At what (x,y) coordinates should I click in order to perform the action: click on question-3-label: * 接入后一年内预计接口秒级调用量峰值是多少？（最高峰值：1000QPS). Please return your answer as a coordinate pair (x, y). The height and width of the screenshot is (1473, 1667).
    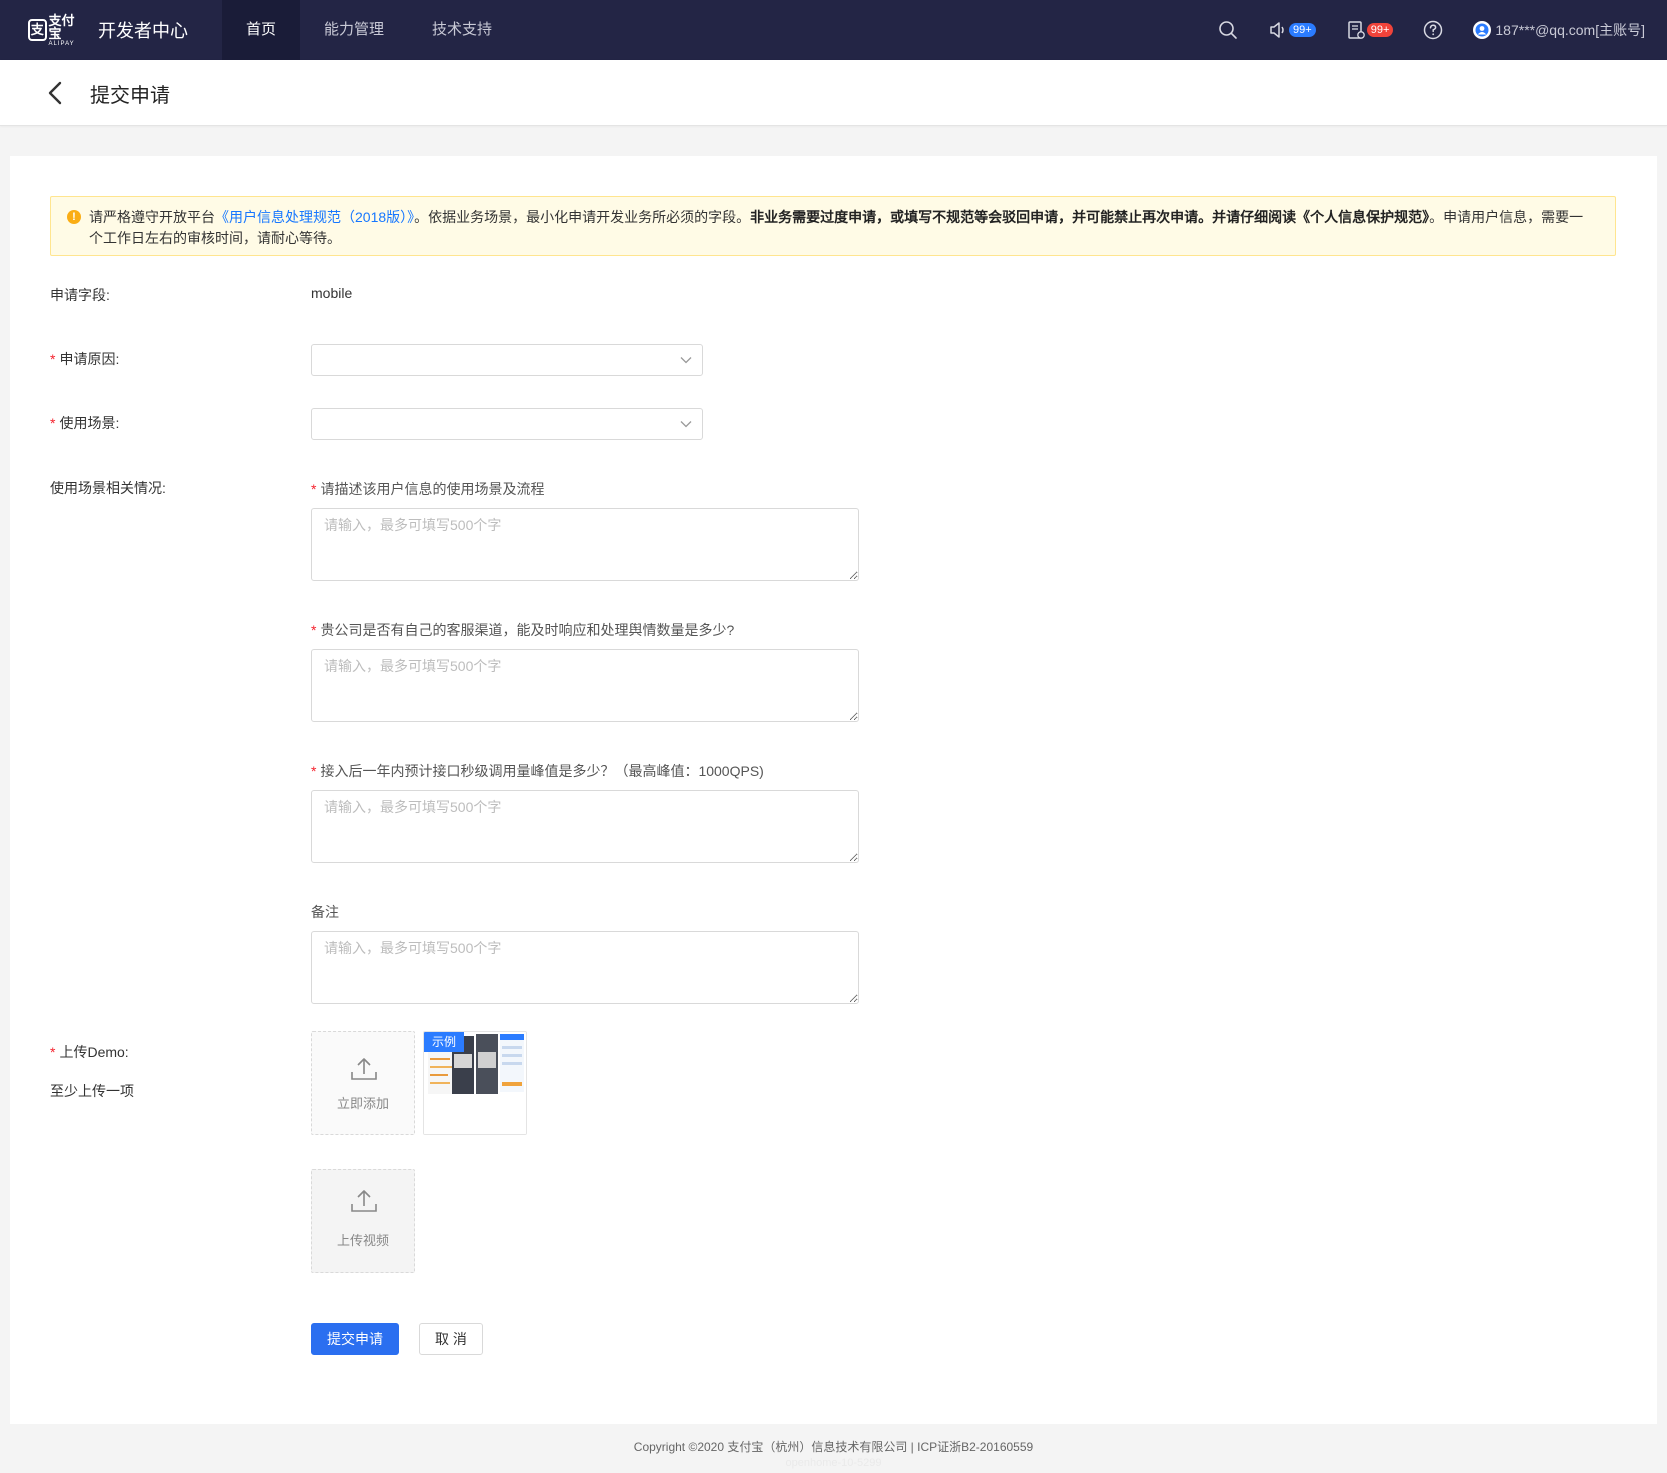
    Looking at the image, I should click on (537, 771).